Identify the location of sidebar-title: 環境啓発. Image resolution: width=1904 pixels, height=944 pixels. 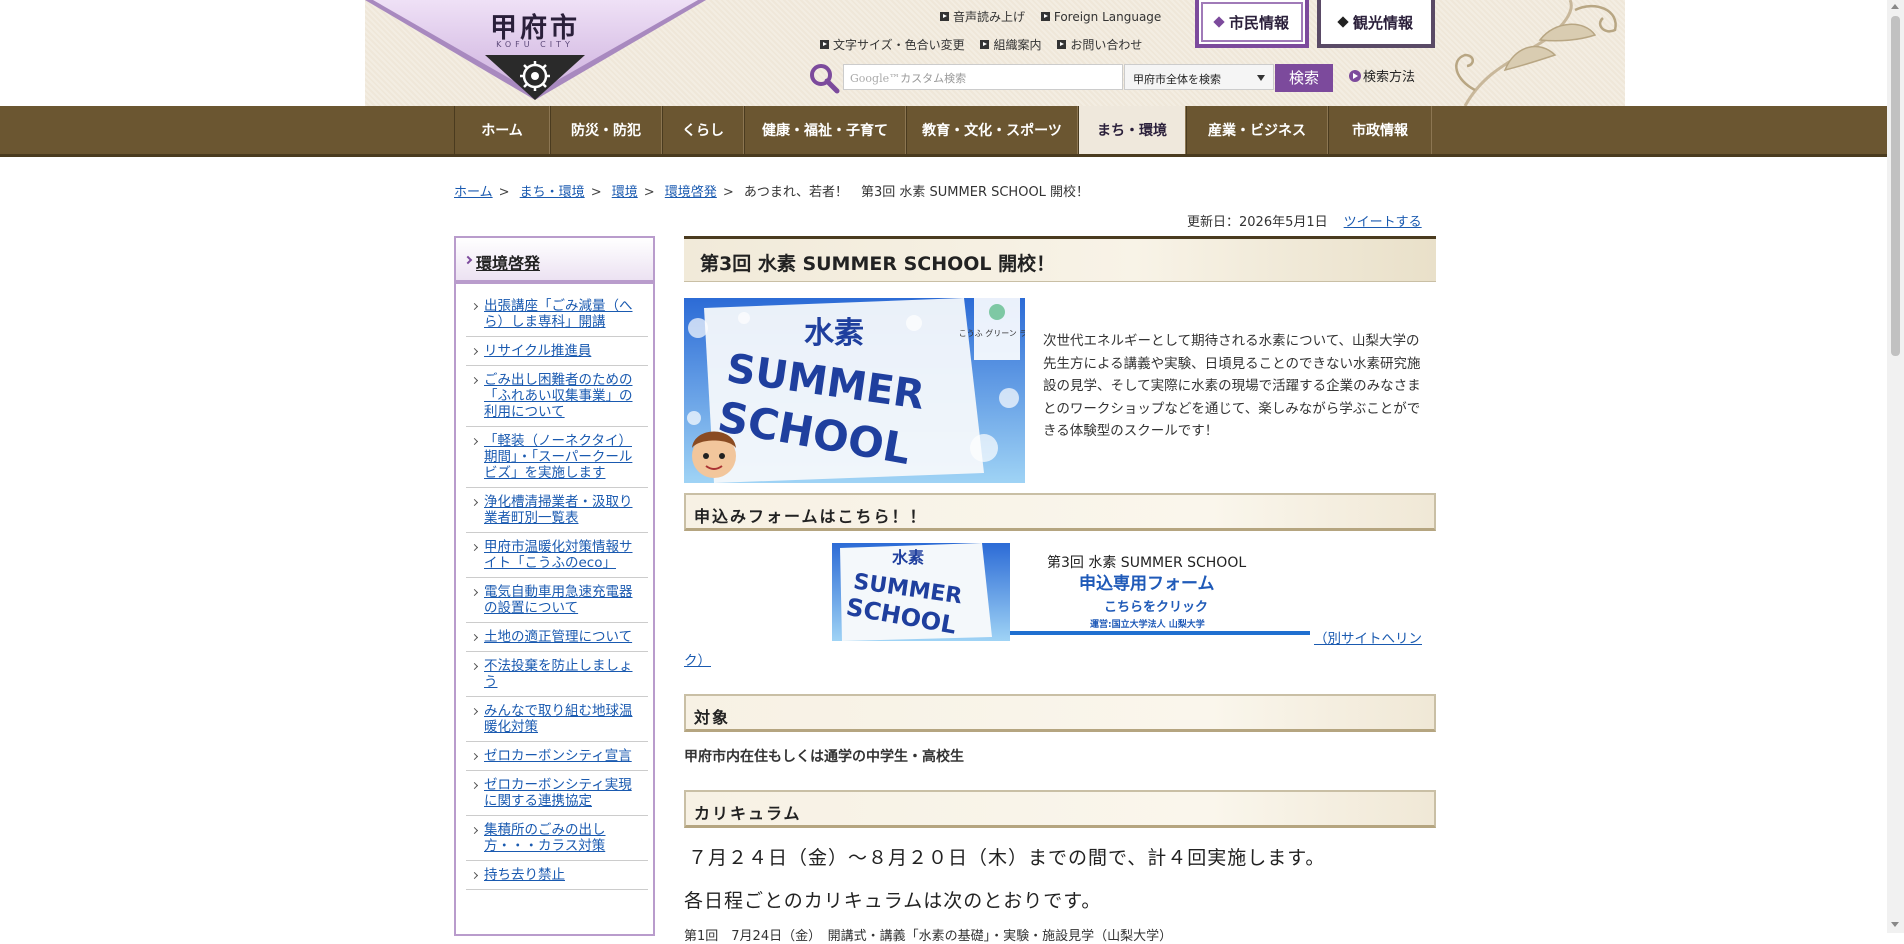
(508, 263).